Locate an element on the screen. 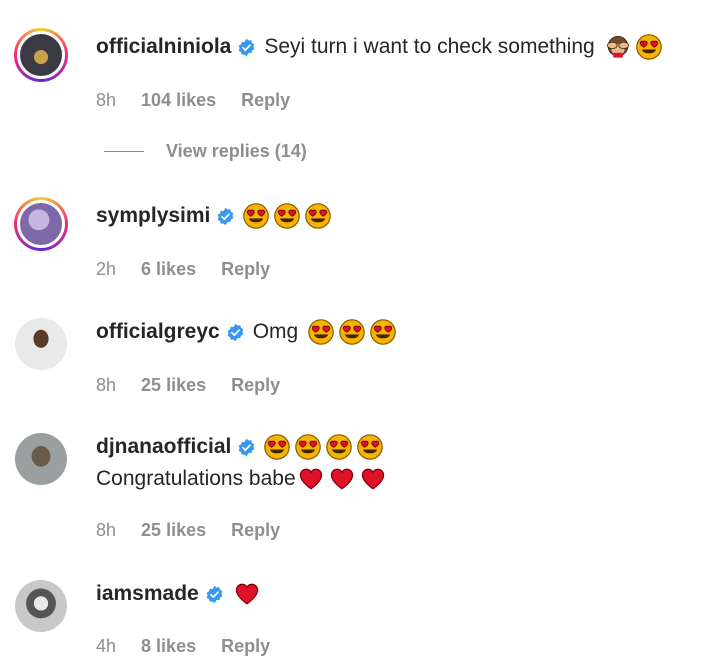  view-replies-button: View replies (14) is located at coordinates (205, 151).